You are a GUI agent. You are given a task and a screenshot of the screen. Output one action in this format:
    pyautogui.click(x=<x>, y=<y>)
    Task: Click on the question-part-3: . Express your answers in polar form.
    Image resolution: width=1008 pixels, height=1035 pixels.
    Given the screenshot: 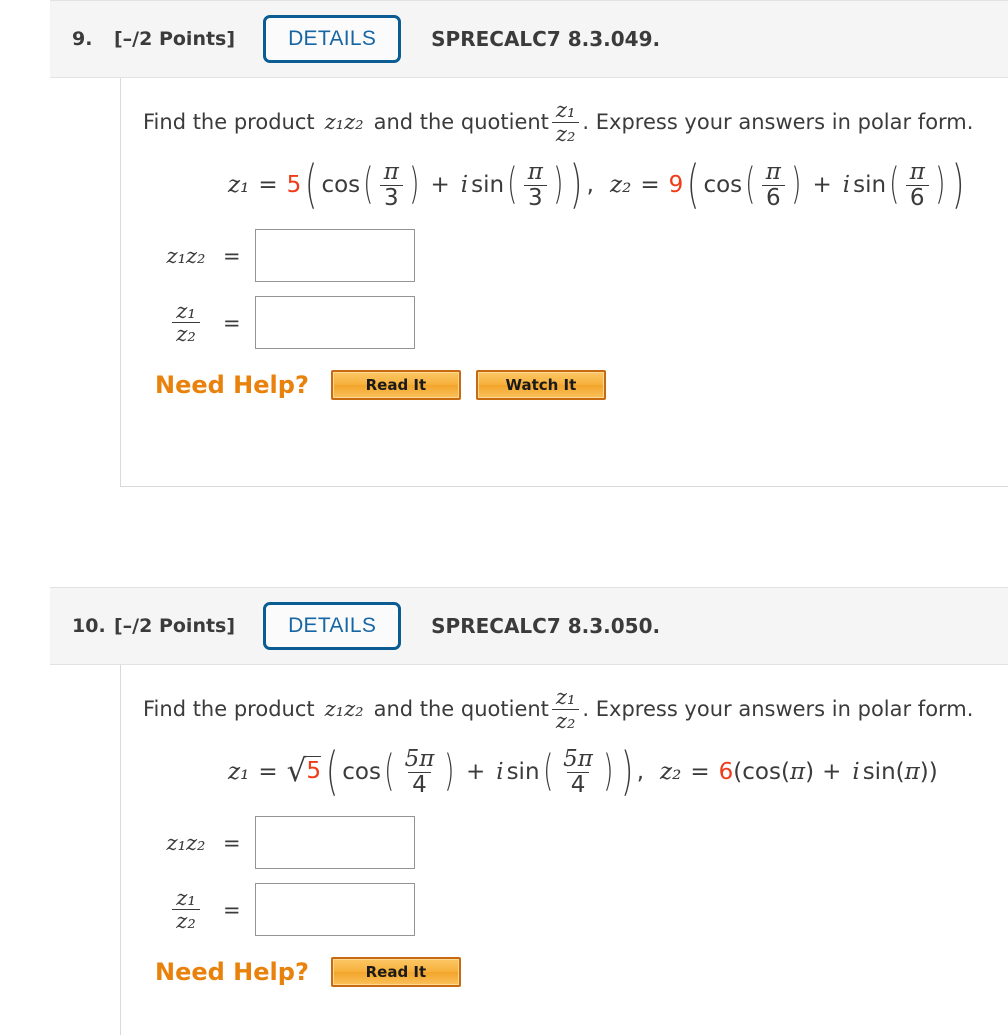 What is the action you would take?
    pyautogui.click(x=778, y=122)
    